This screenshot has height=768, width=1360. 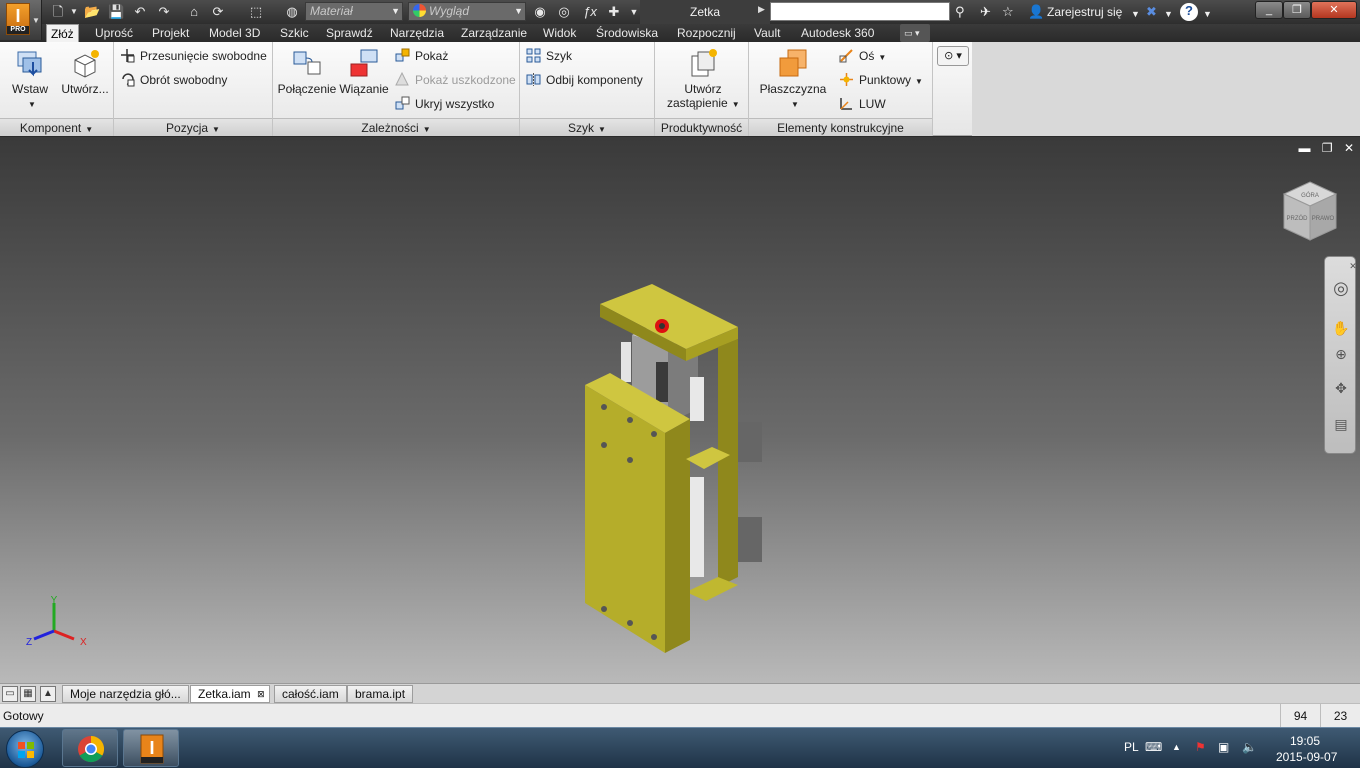 What do you see at coordinates (114, 33) in the screenshot?
I see `tab-simplify: Uprość` at bounding box center [114, 33].